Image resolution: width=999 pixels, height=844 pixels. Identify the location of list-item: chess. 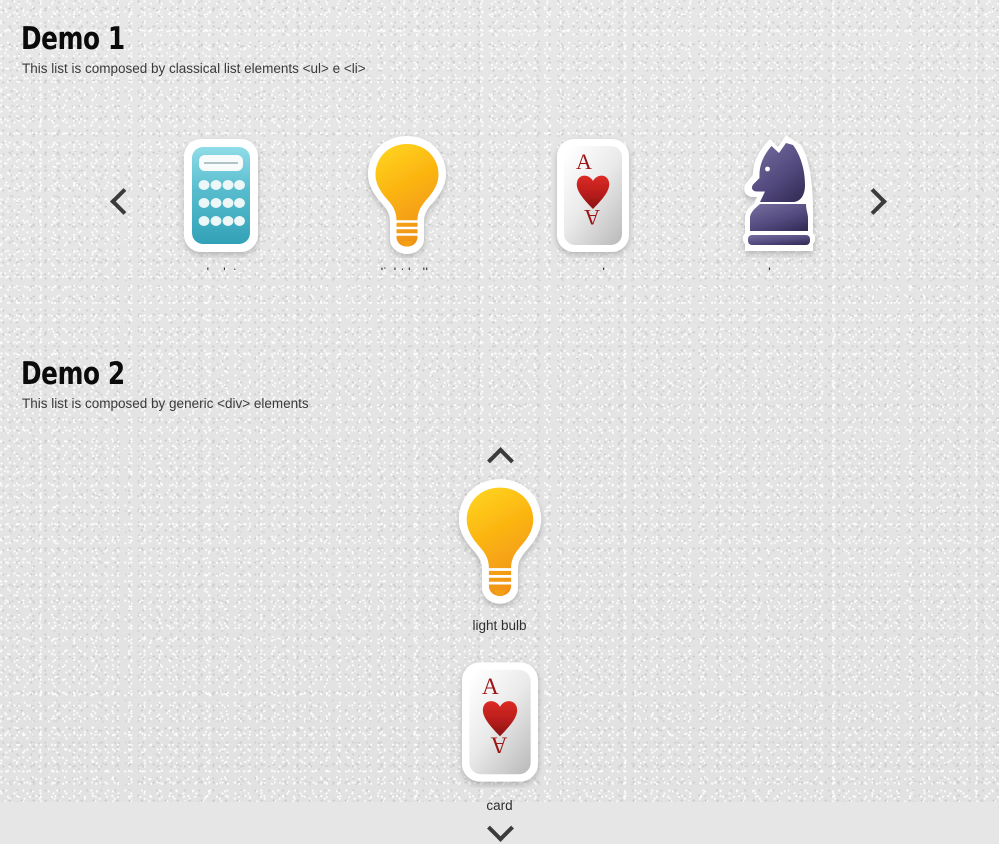
(779, 201).